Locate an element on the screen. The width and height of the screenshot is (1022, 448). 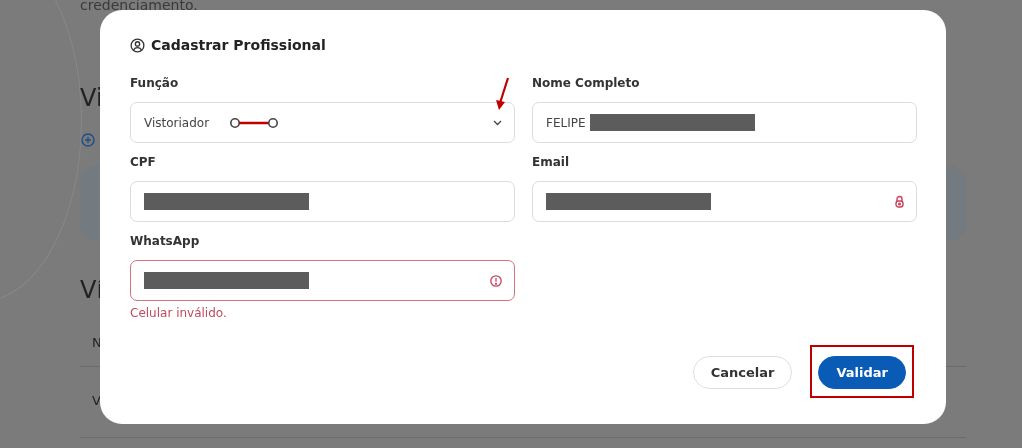
field-label: CPF is located at coordinates (143, 163).